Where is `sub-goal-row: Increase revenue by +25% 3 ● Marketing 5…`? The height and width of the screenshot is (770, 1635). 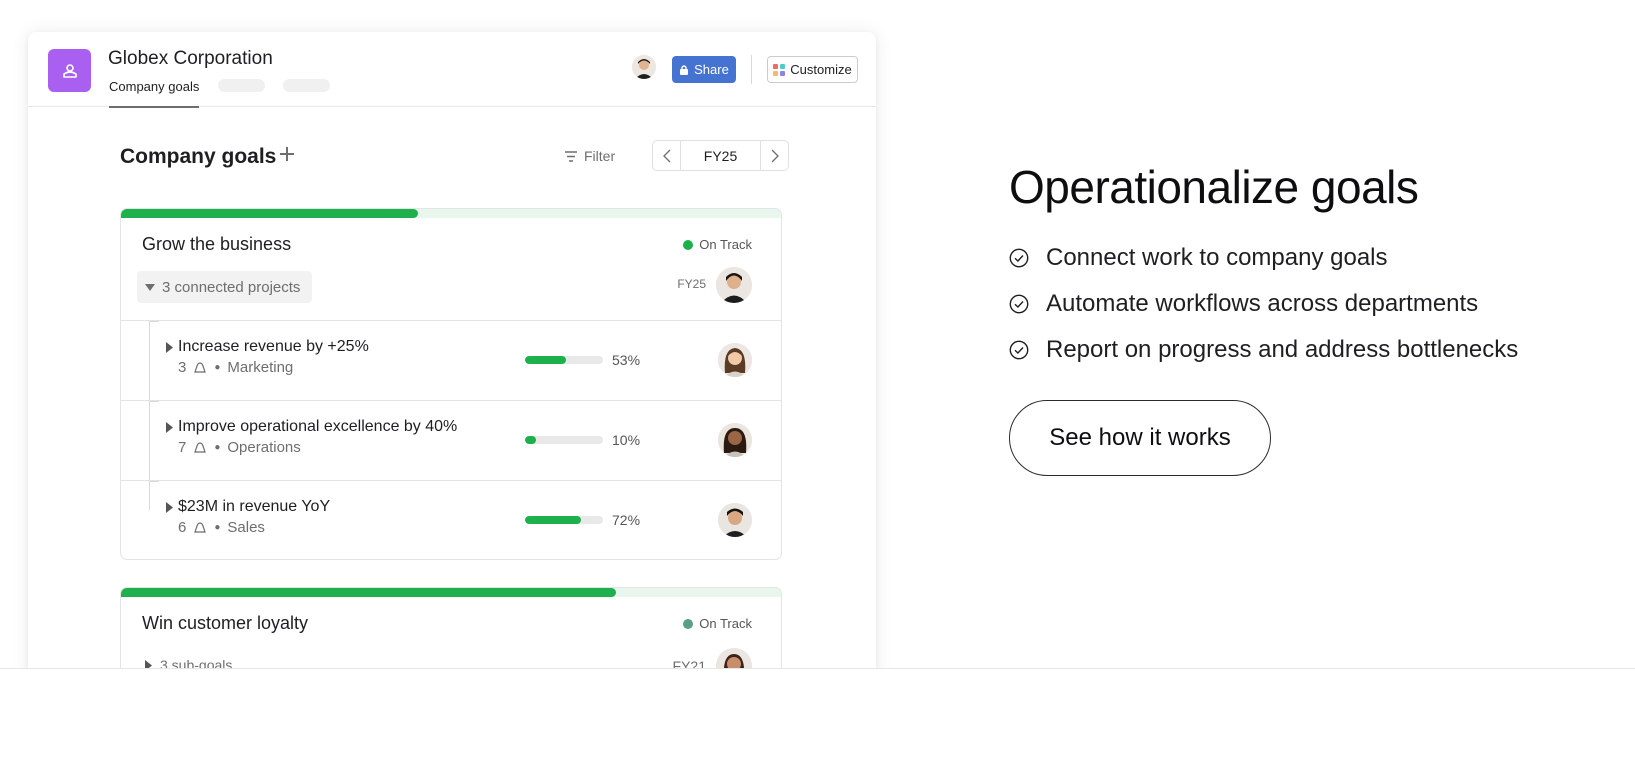
sub-goal-row: Increase revenue by +25% 3 ● Marketing 5… is located at coordinates (451, 360).